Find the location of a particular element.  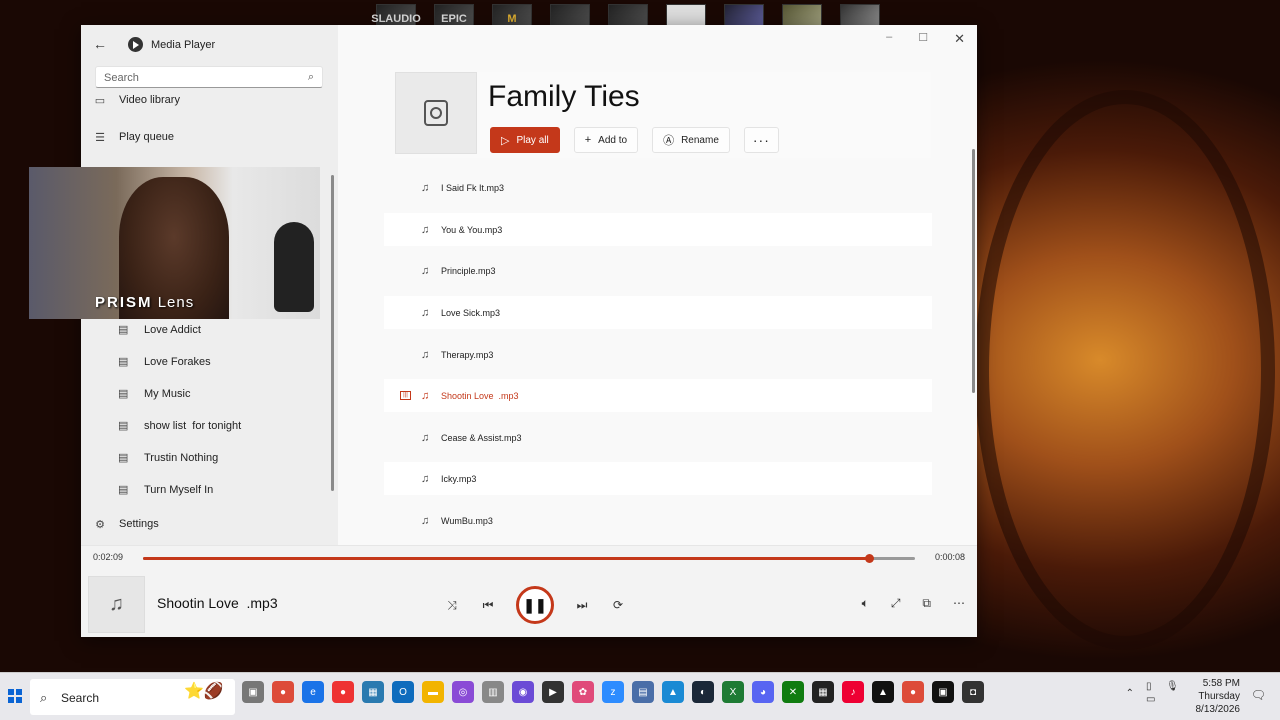

sidebar-playlist-item: ▤ Trustin Nothing is located at coordinates (168, 458).